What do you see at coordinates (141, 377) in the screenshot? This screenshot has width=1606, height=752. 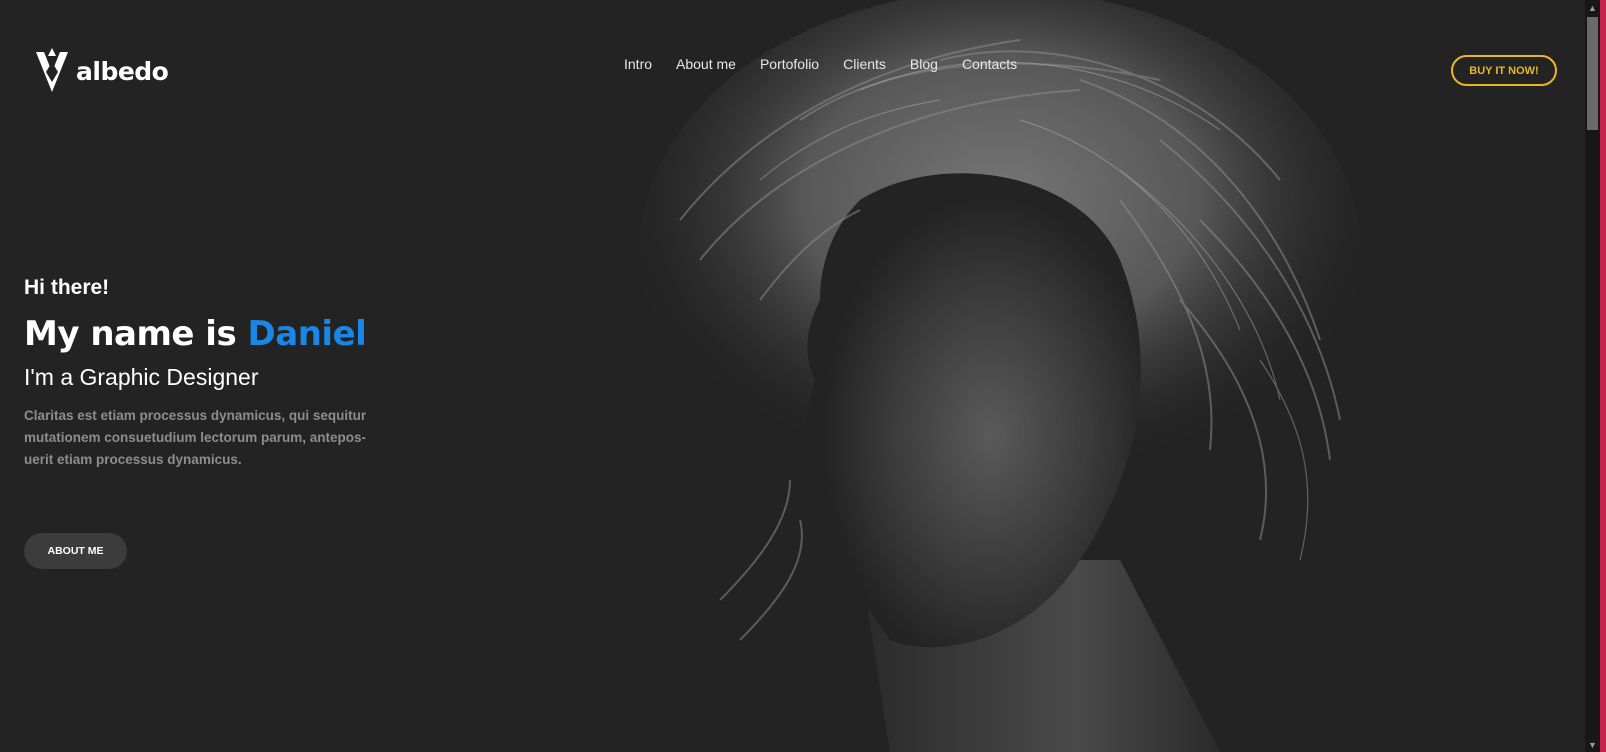 I see `hero-subtitle: I'm a Graphic Designer` at bounding box center [141, 377].